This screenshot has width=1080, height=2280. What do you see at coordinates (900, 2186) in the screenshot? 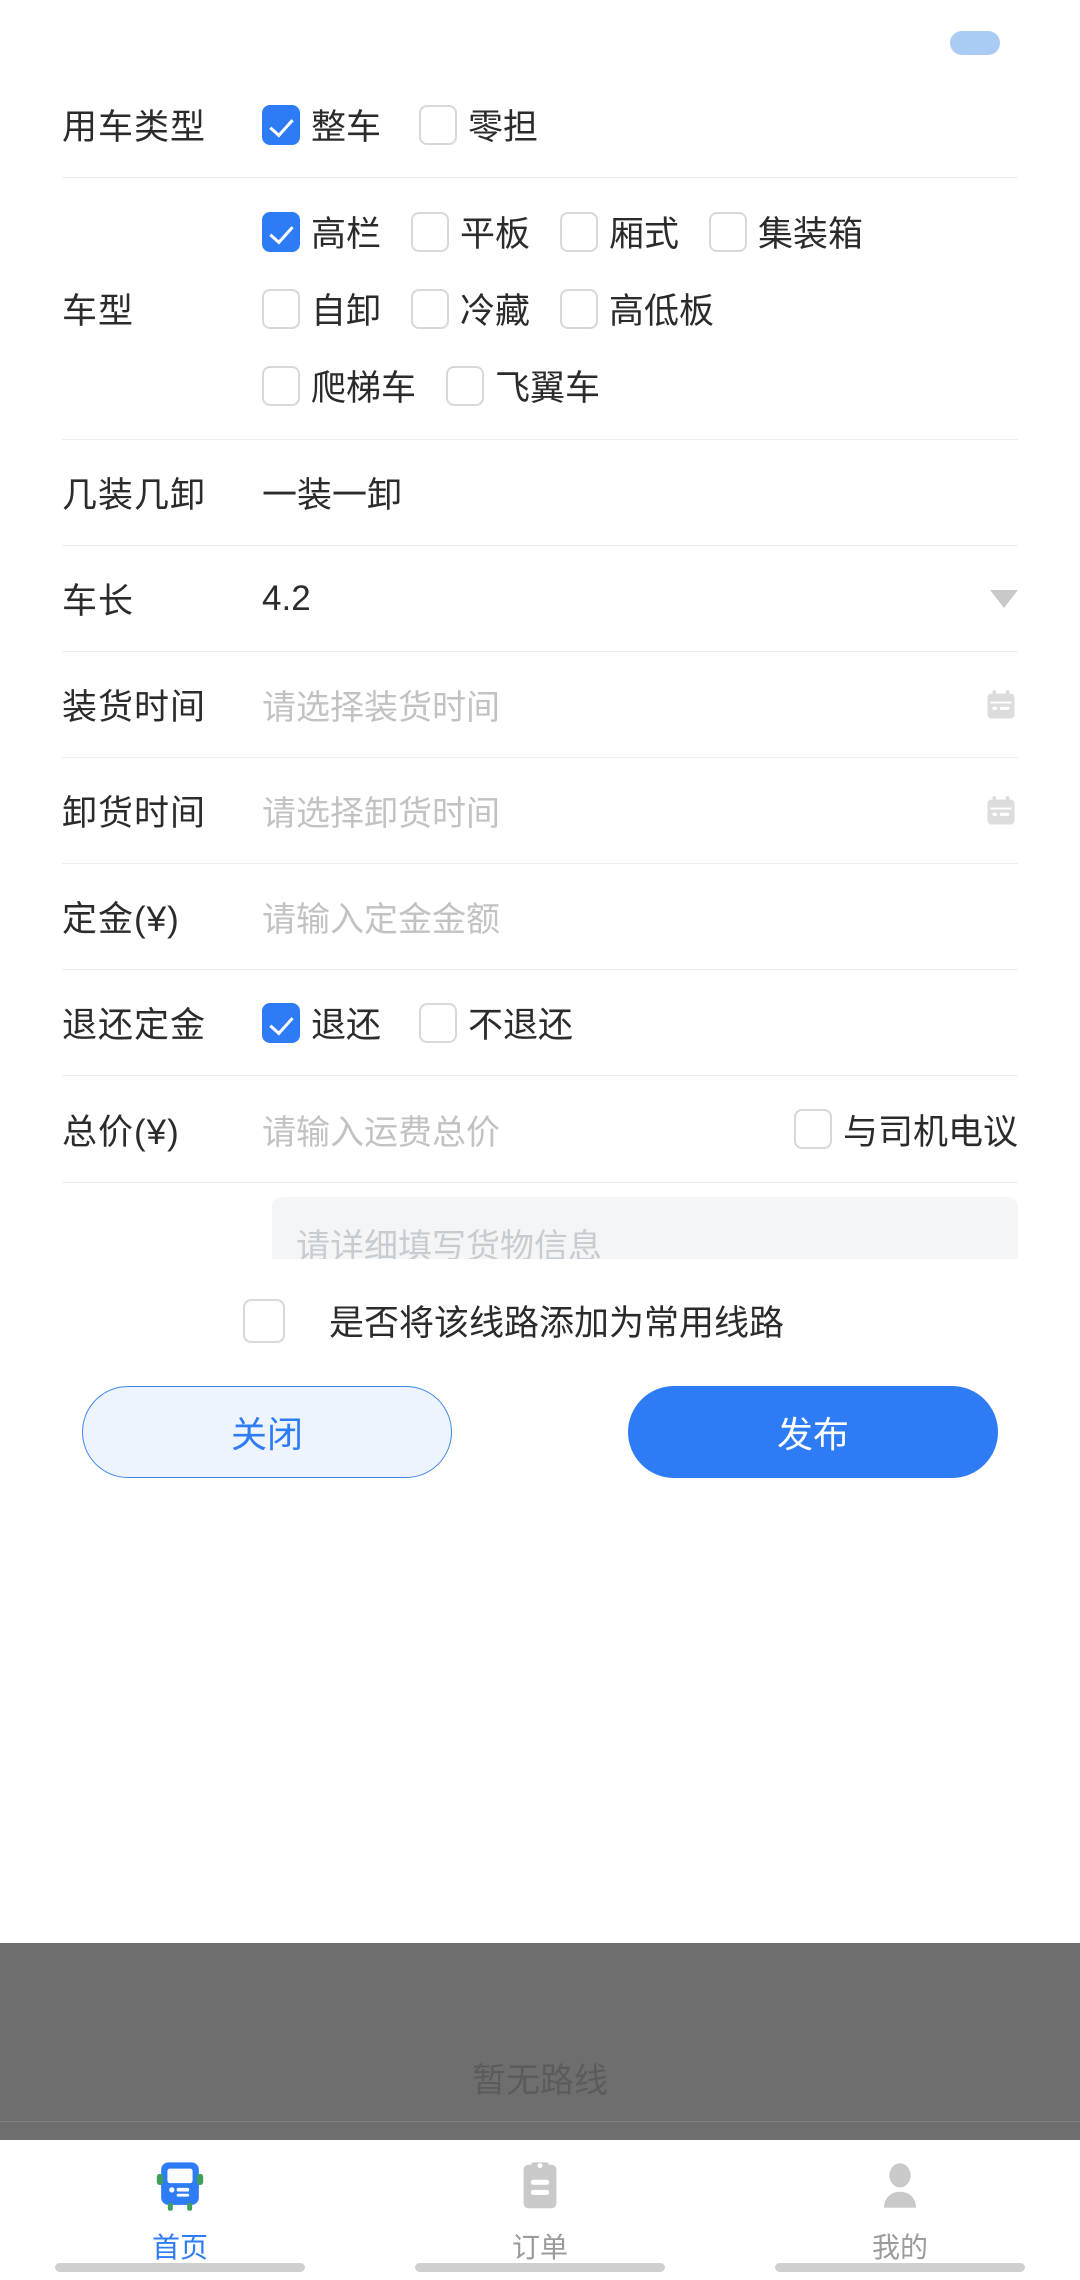
I see `person-icon` at bounding box center [900, 2186].